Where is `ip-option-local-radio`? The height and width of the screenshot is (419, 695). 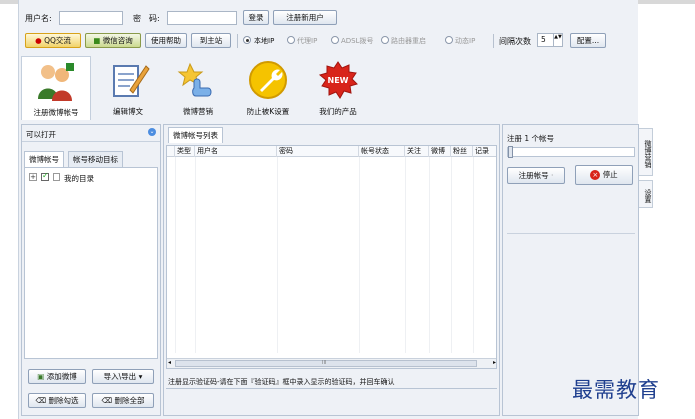 ip-option-local-radio is located at coordinates (247, 40).